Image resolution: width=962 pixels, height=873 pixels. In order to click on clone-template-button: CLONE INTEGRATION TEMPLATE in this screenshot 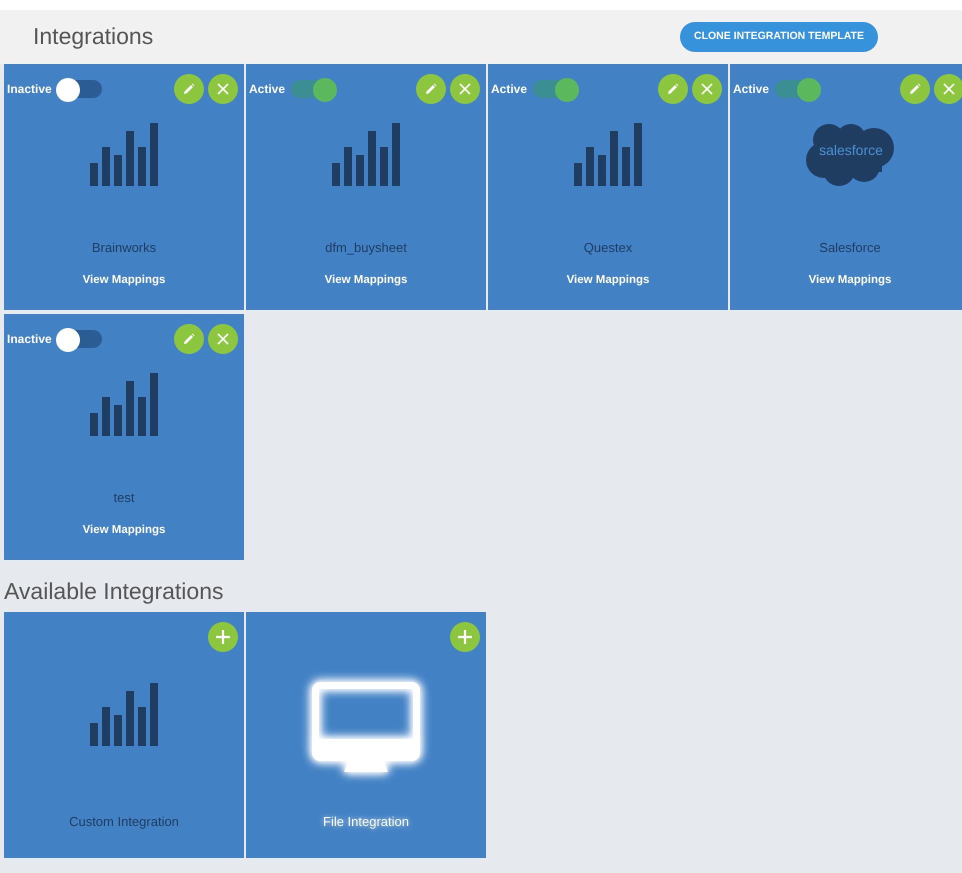, I will do `click(779, 37)`.